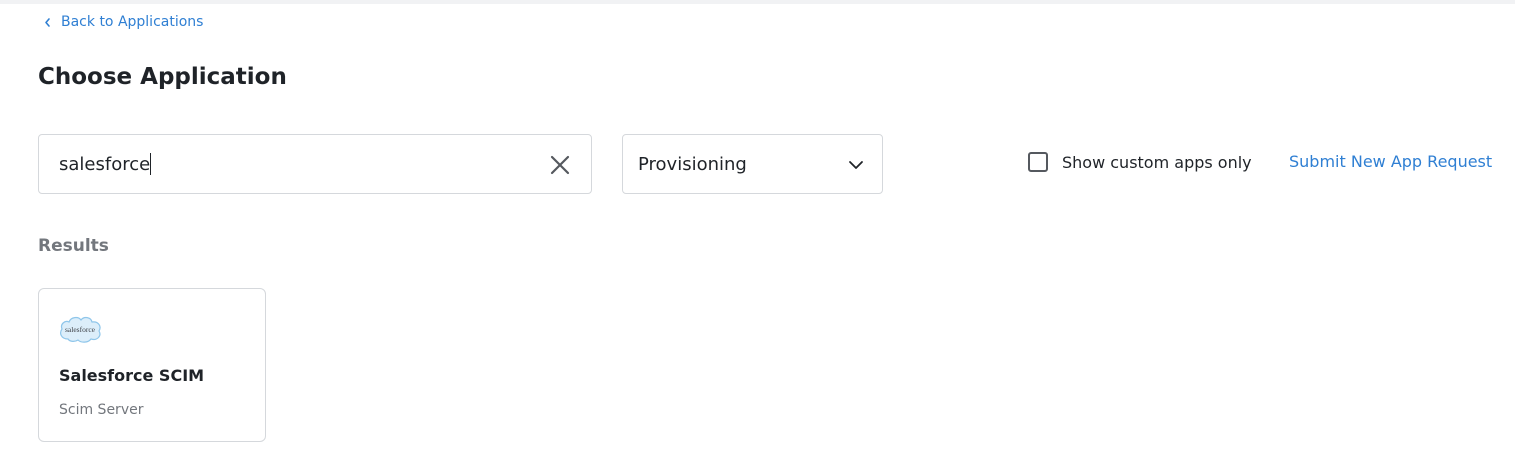  Describe the element at coordinates (162, 77) in the screenshot. I see `page-title: Choose Application` at that location.